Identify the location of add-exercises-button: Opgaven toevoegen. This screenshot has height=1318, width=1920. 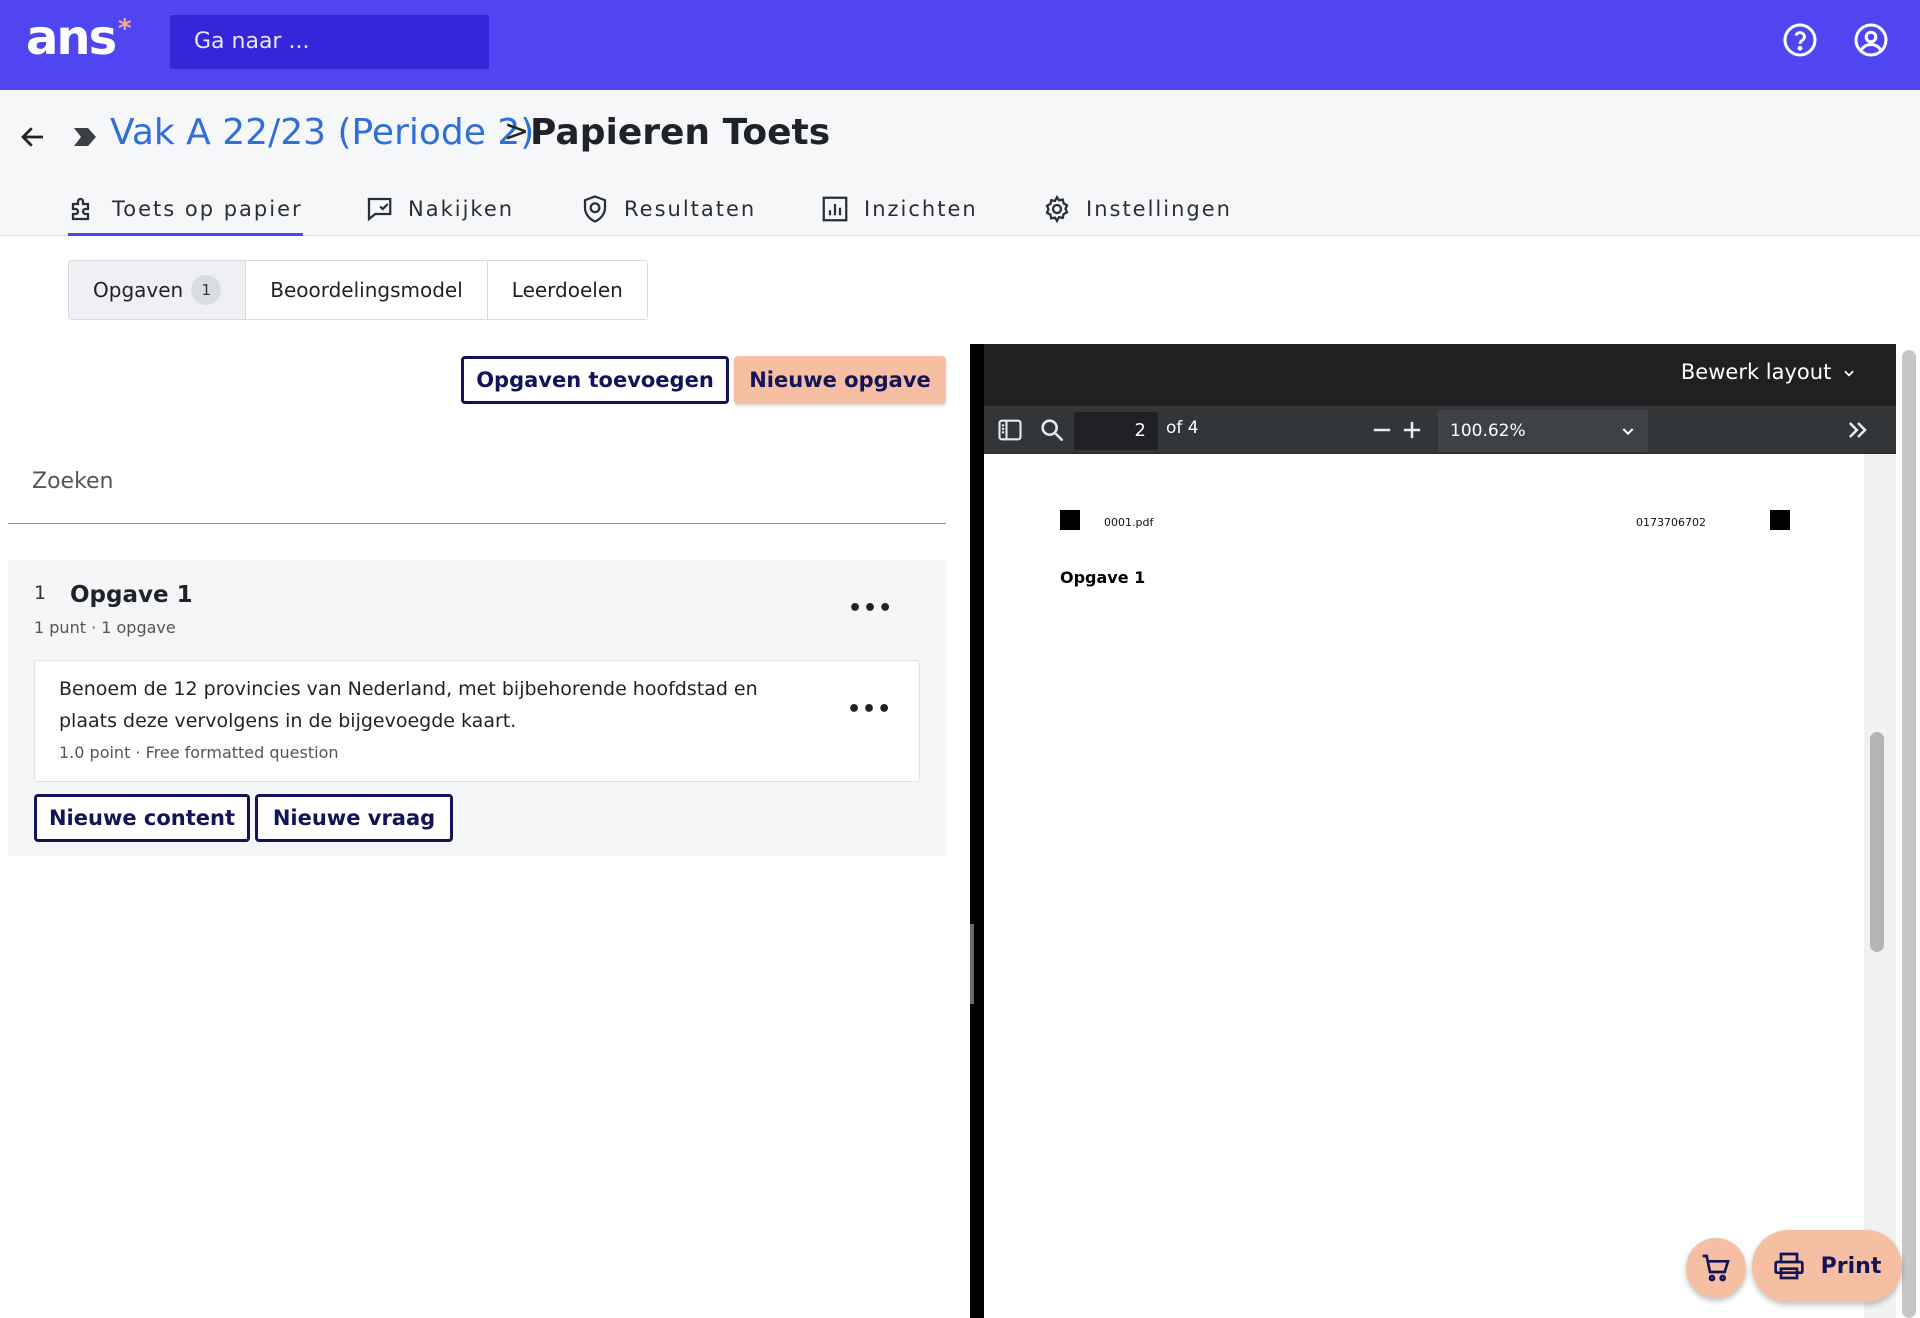
(595, 380).